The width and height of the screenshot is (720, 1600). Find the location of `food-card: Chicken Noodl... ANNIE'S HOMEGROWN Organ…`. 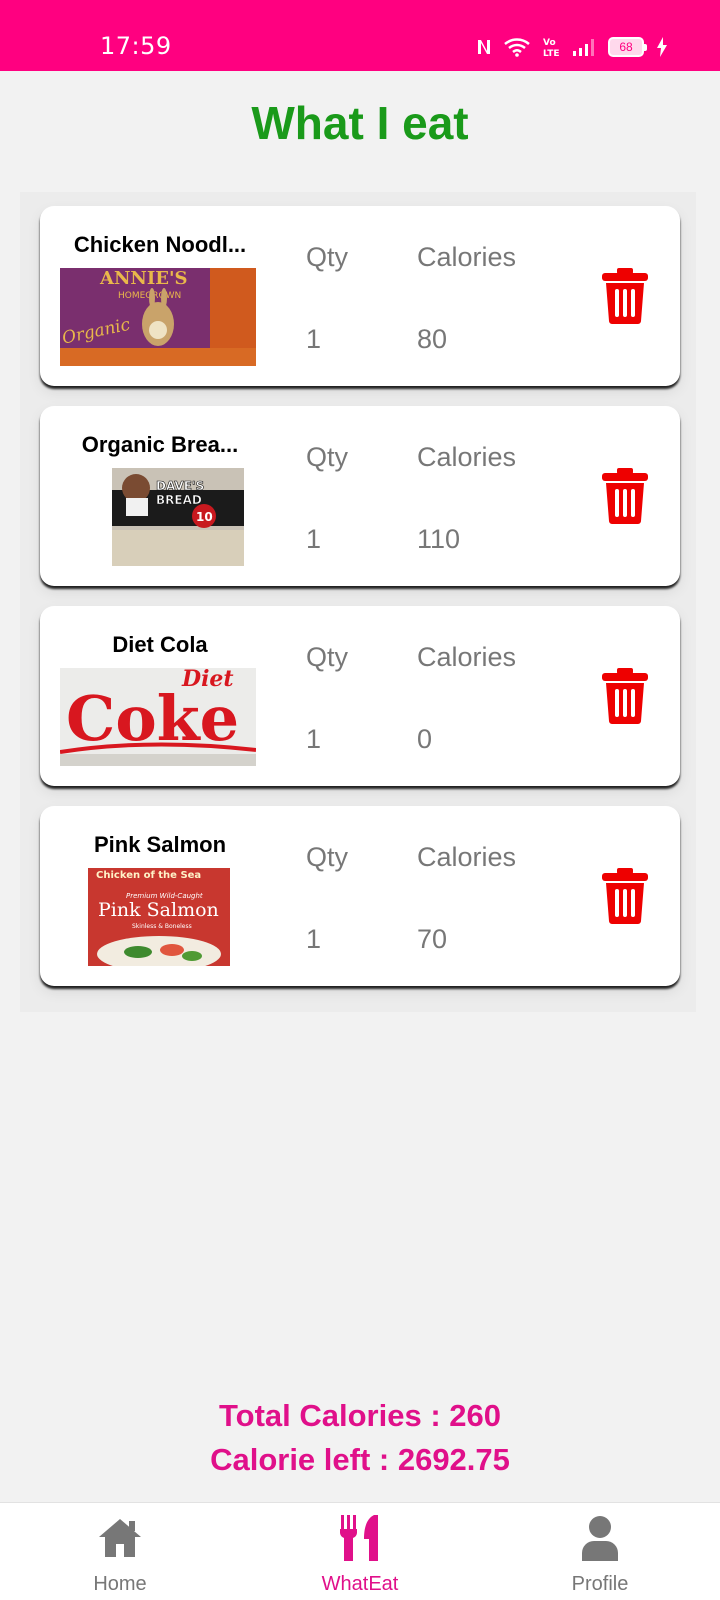

food-card: Chicken Noodl... ANNIE'S HOMEGROWN Organ… is located at coordinates (360, 296).